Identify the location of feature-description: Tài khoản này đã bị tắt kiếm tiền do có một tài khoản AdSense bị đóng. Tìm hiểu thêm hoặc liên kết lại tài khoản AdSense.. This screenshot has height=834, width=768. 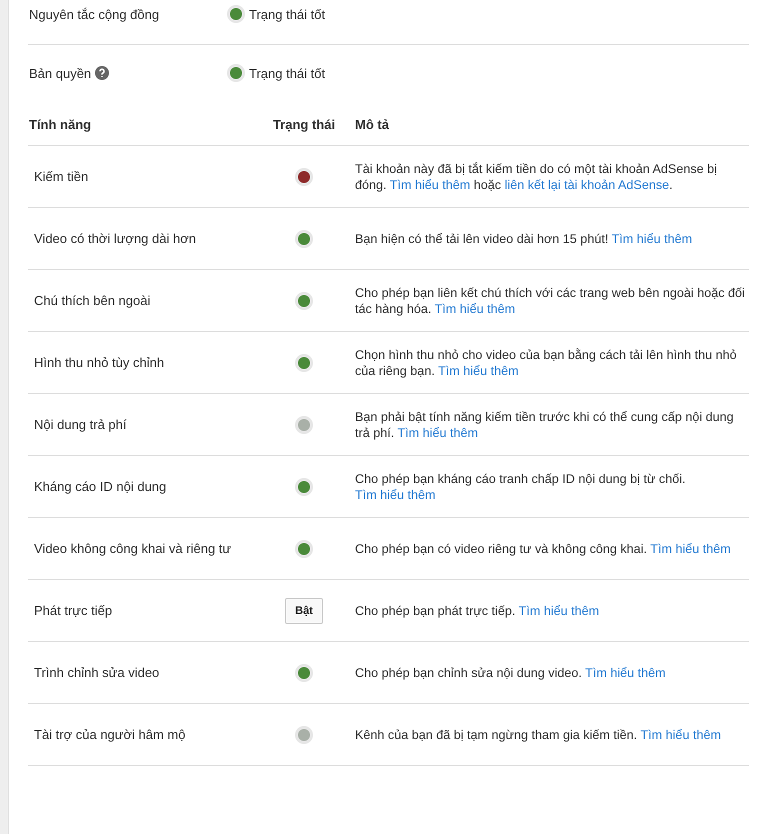
(536, 177).